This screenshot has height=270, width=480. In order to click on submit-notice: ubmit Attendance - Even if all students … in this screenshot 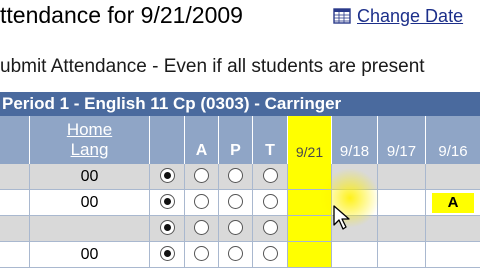, I will do `click(212, 66)`.